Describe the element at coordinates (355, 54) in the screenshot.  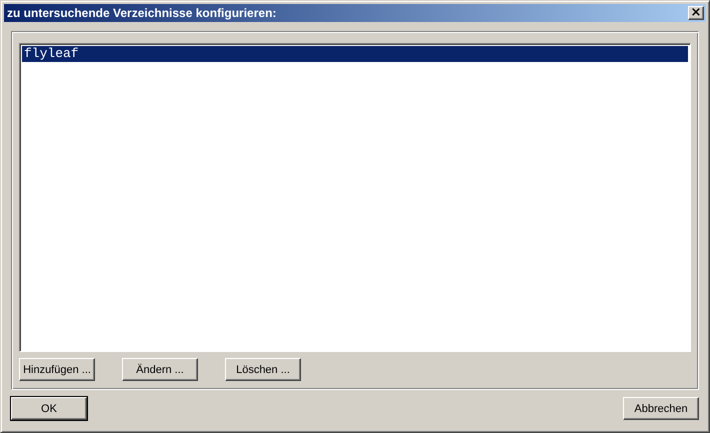
I see `list-item: flyleaf` at that location.